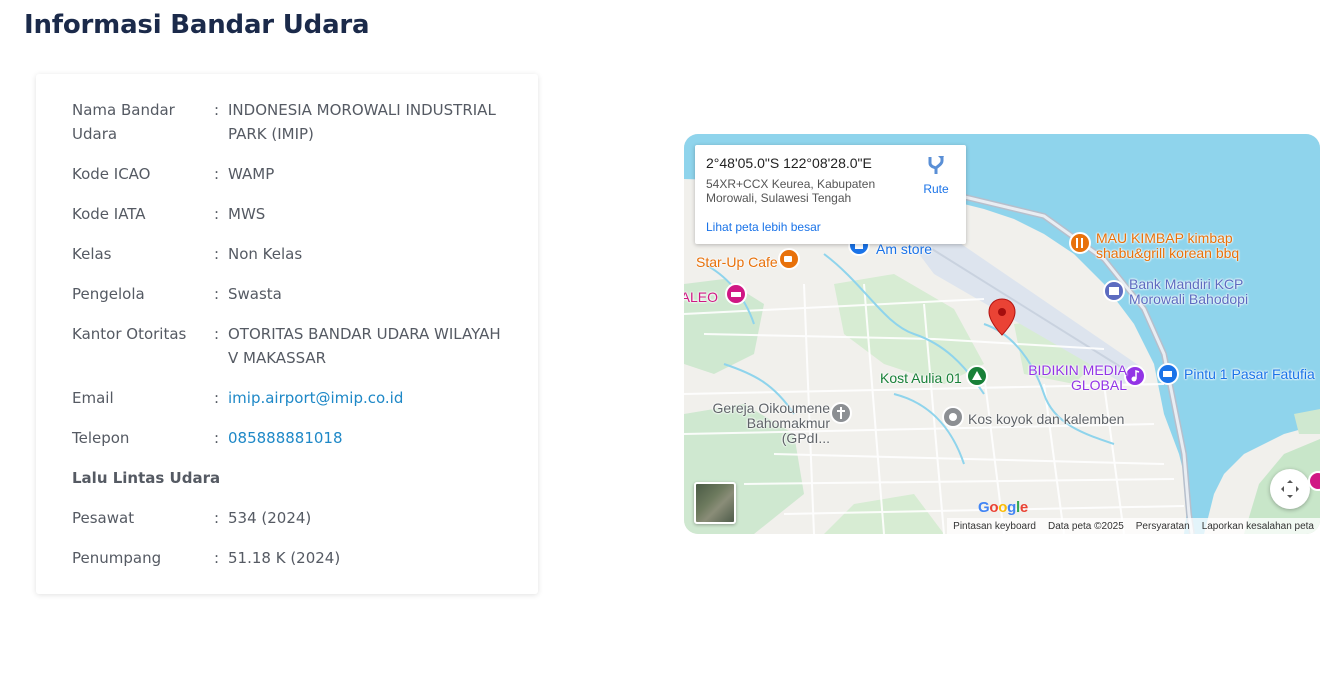 This screenshot has width=1343, height=691. I want to click on airport-name-label: Nama Bandar Udara, so click(123, 122).